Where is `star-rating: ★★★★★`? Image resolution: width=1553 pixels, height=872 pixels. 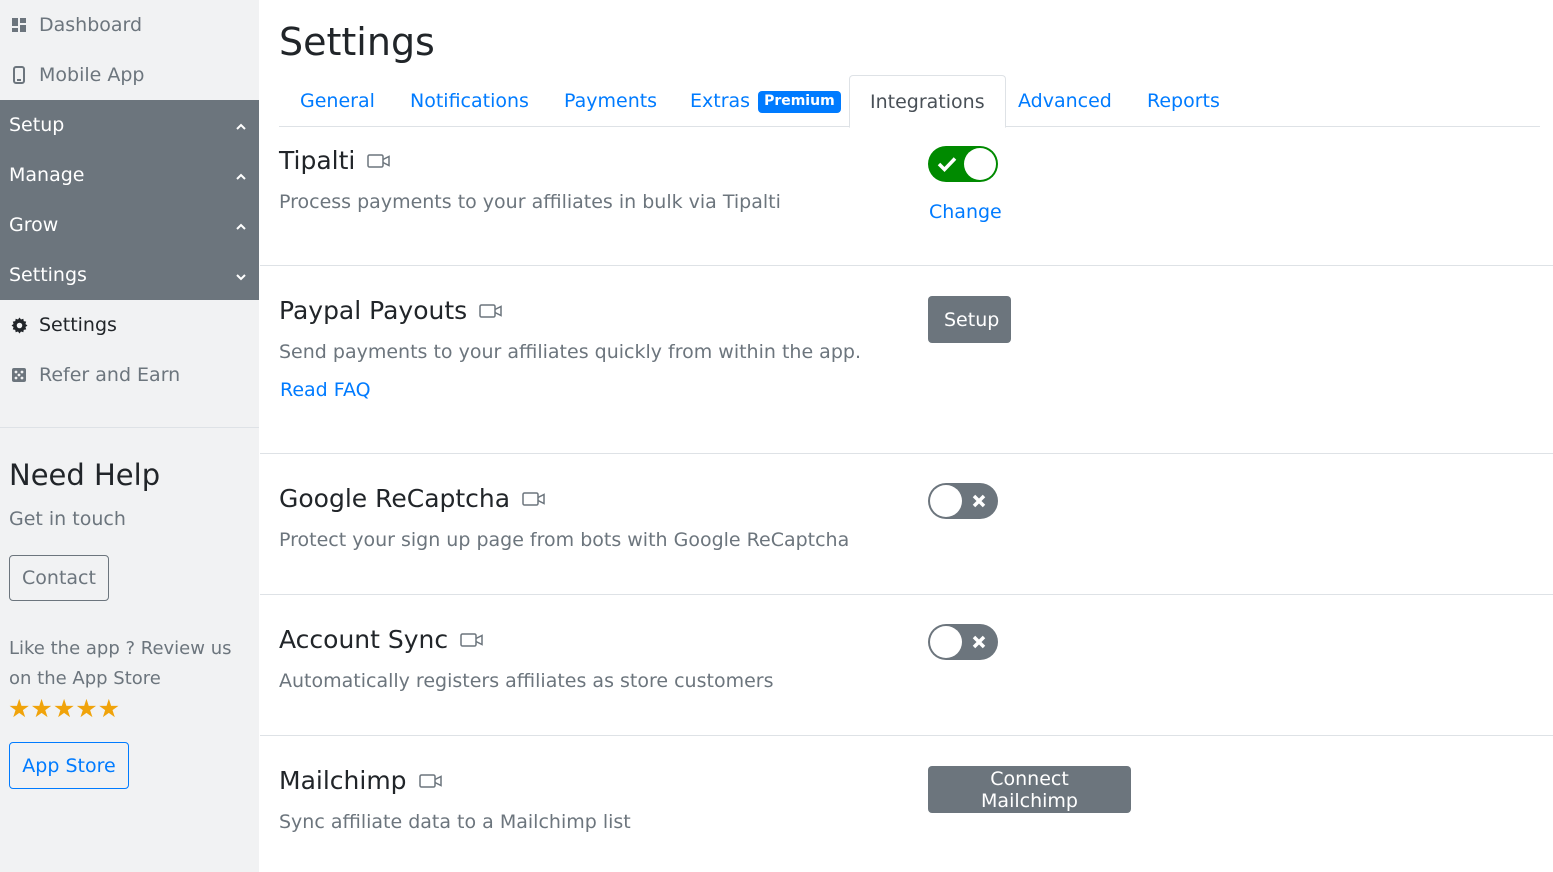
star-rating: ★★★★★ is located at coordinates (64, 708).